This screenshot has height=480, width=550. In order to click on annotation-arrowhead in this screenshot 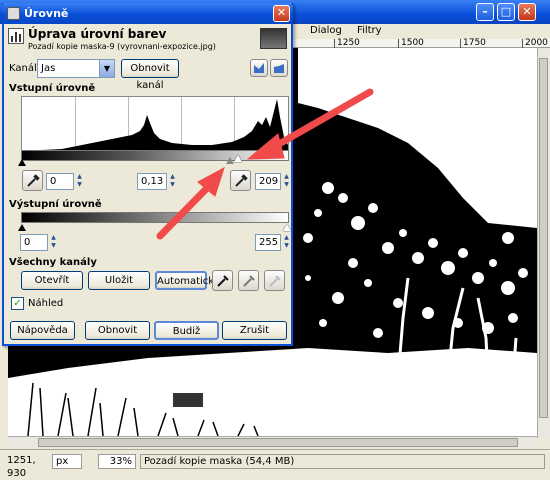, I will do `click(265, 146)`.